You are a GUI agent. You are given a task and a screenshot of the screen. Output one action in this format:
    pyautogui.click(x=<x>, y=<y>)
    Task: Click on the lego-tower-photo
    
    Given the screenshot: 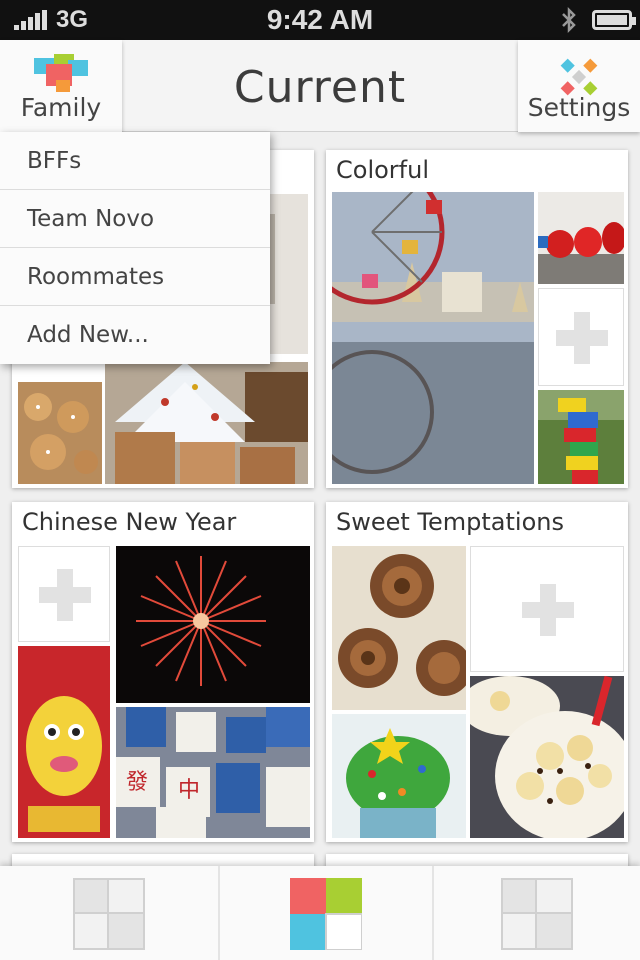 What is the action you would take?
    pyautogui.click(x=581, y=437)
    